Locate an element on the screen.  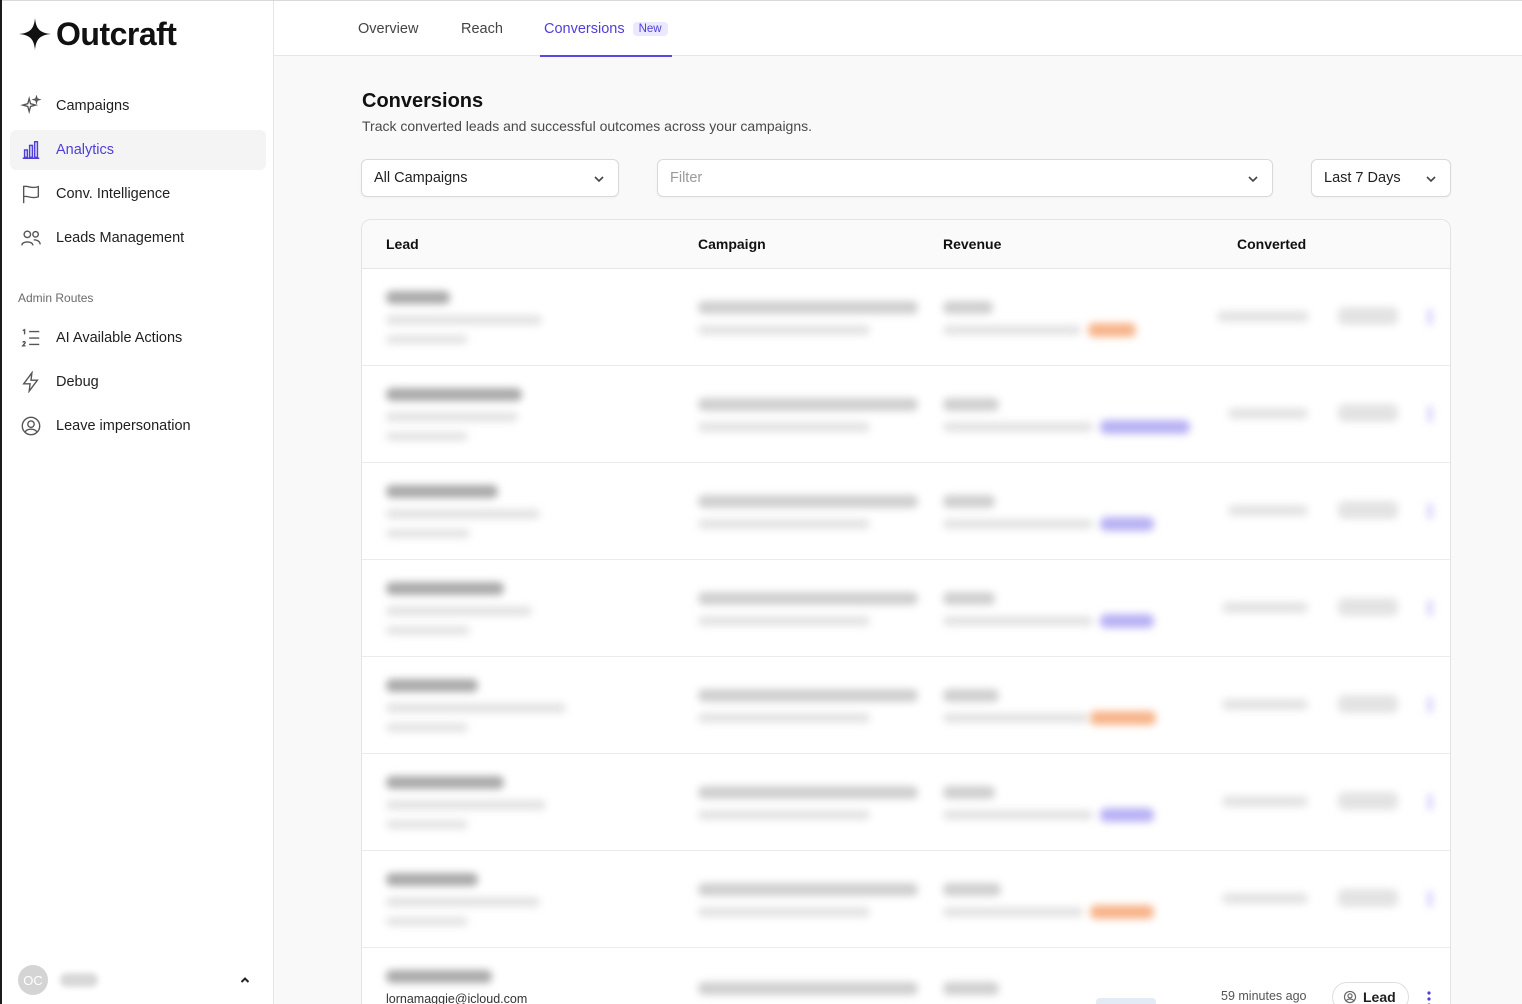
campaign-select: All Campaigns is located at coordinates (490, 178).